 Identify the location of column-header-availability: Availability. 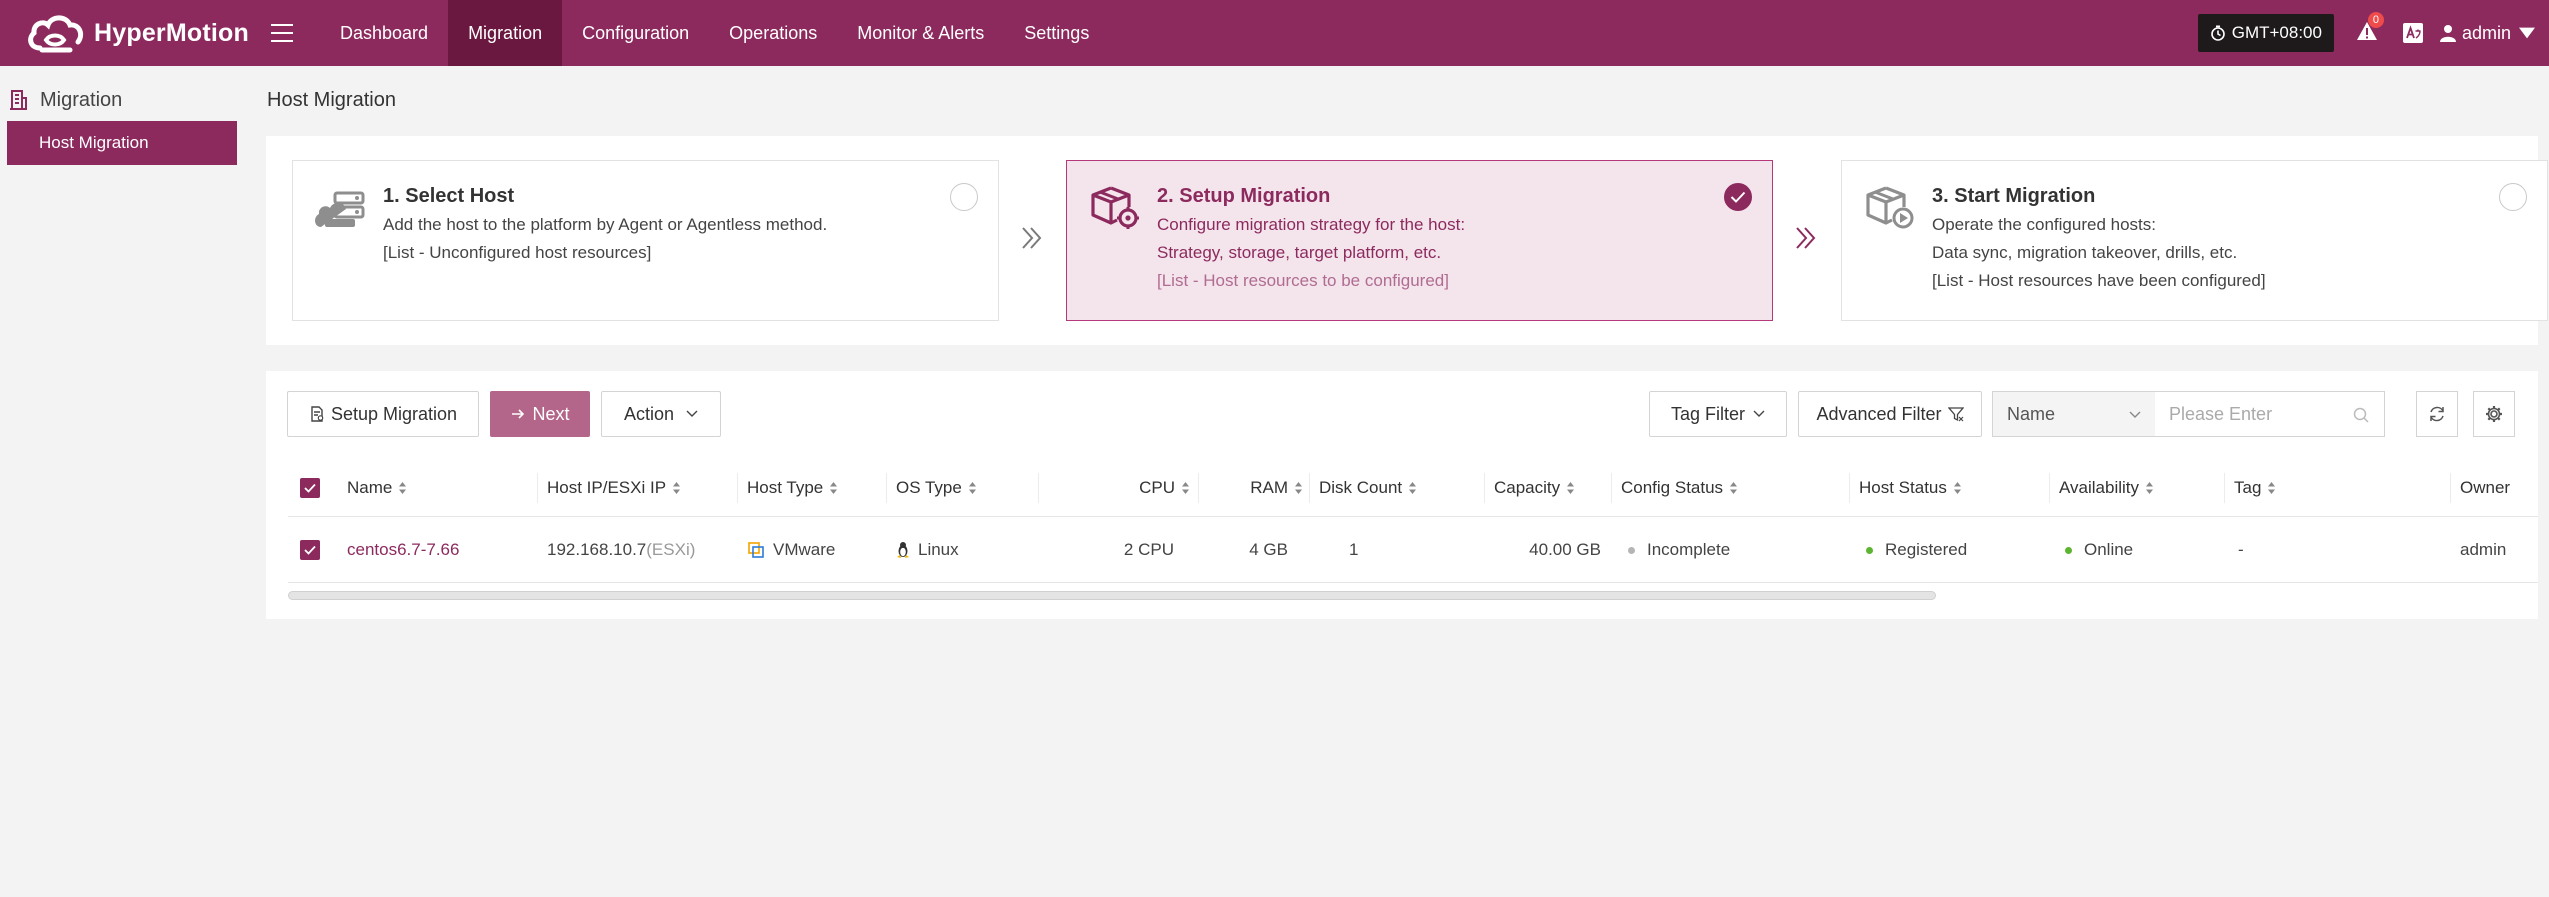
(2101, 488).